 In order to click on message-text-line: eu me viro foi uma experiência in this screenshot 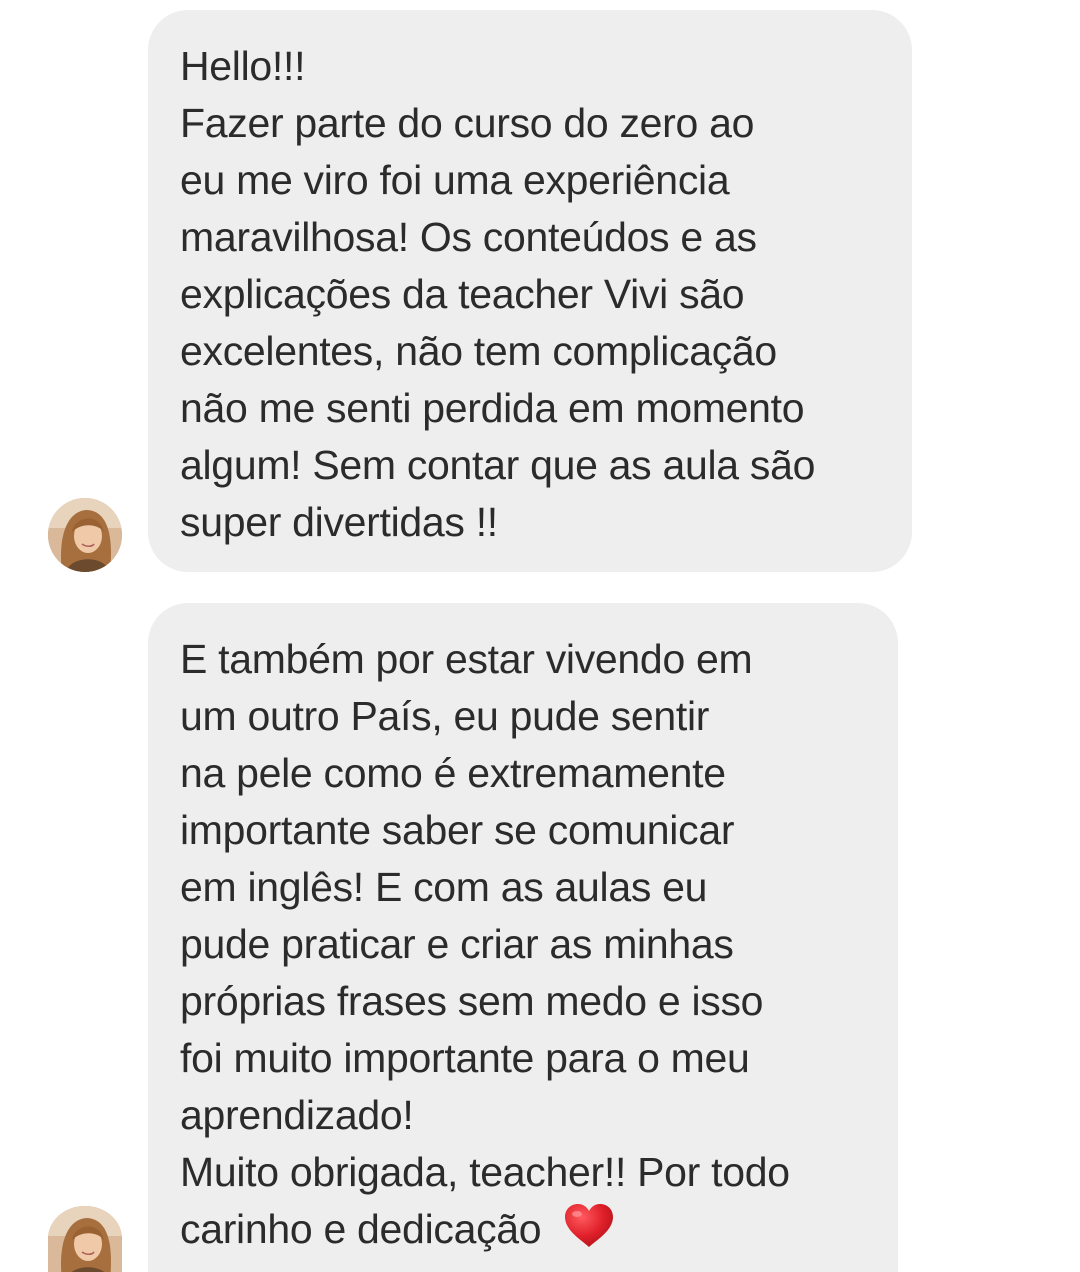, I will do `click(455, 180)`.